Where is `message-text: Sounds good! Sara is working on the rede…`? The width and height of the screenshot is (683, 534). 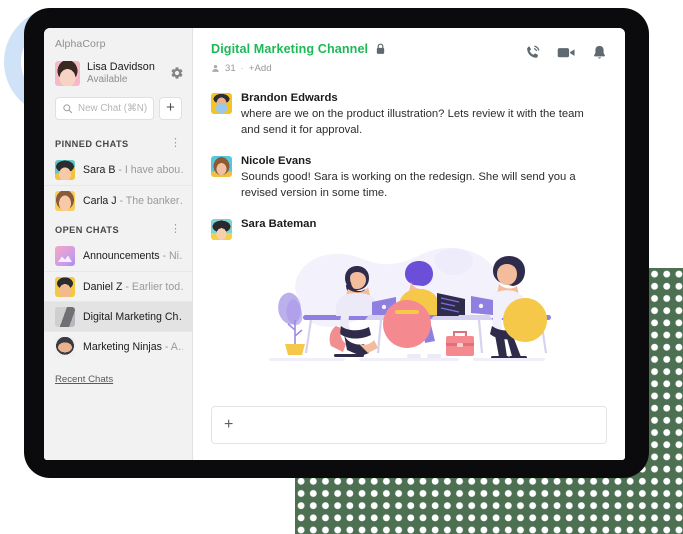 message-text: Sounds good! Sara is working on the rede… is located at coordinates (408, 185).